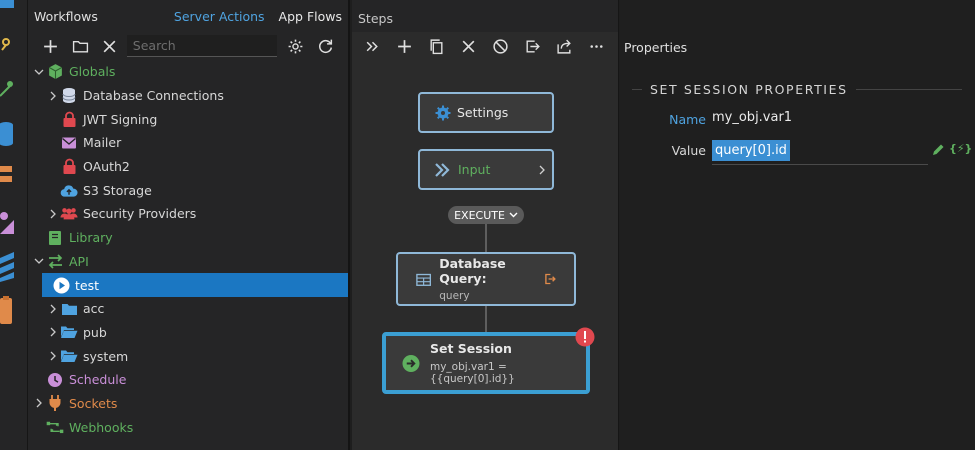 This screenshot has width=975, height=450. What do you see at coordinates (7, 311) in the screenshot?
I see `activity-item-tasks` at bounding box center [7, 311].